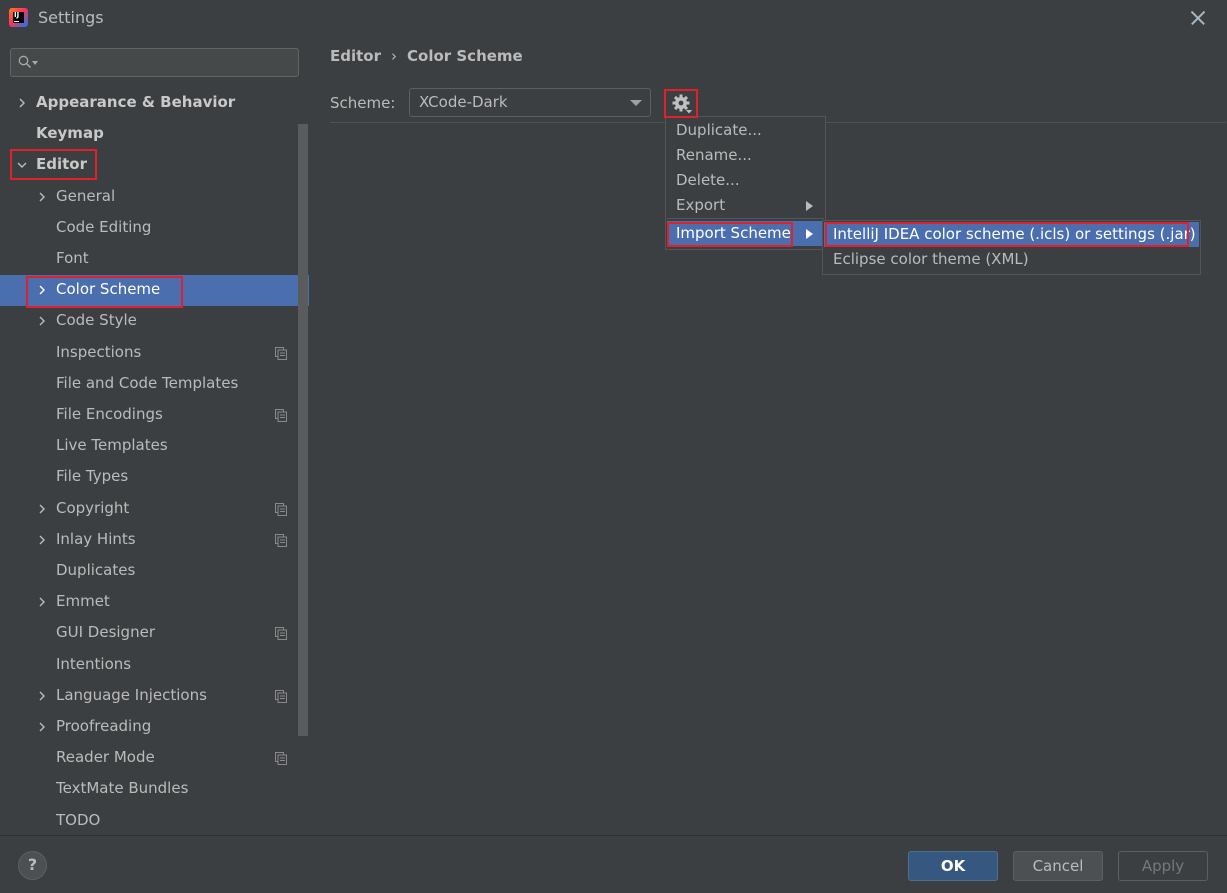 This screenshot has height=893, width=1227. Describe the element at coordinates (105, 632) in the screenshot. I see `tree-item-label: GUI Designer` at that location.